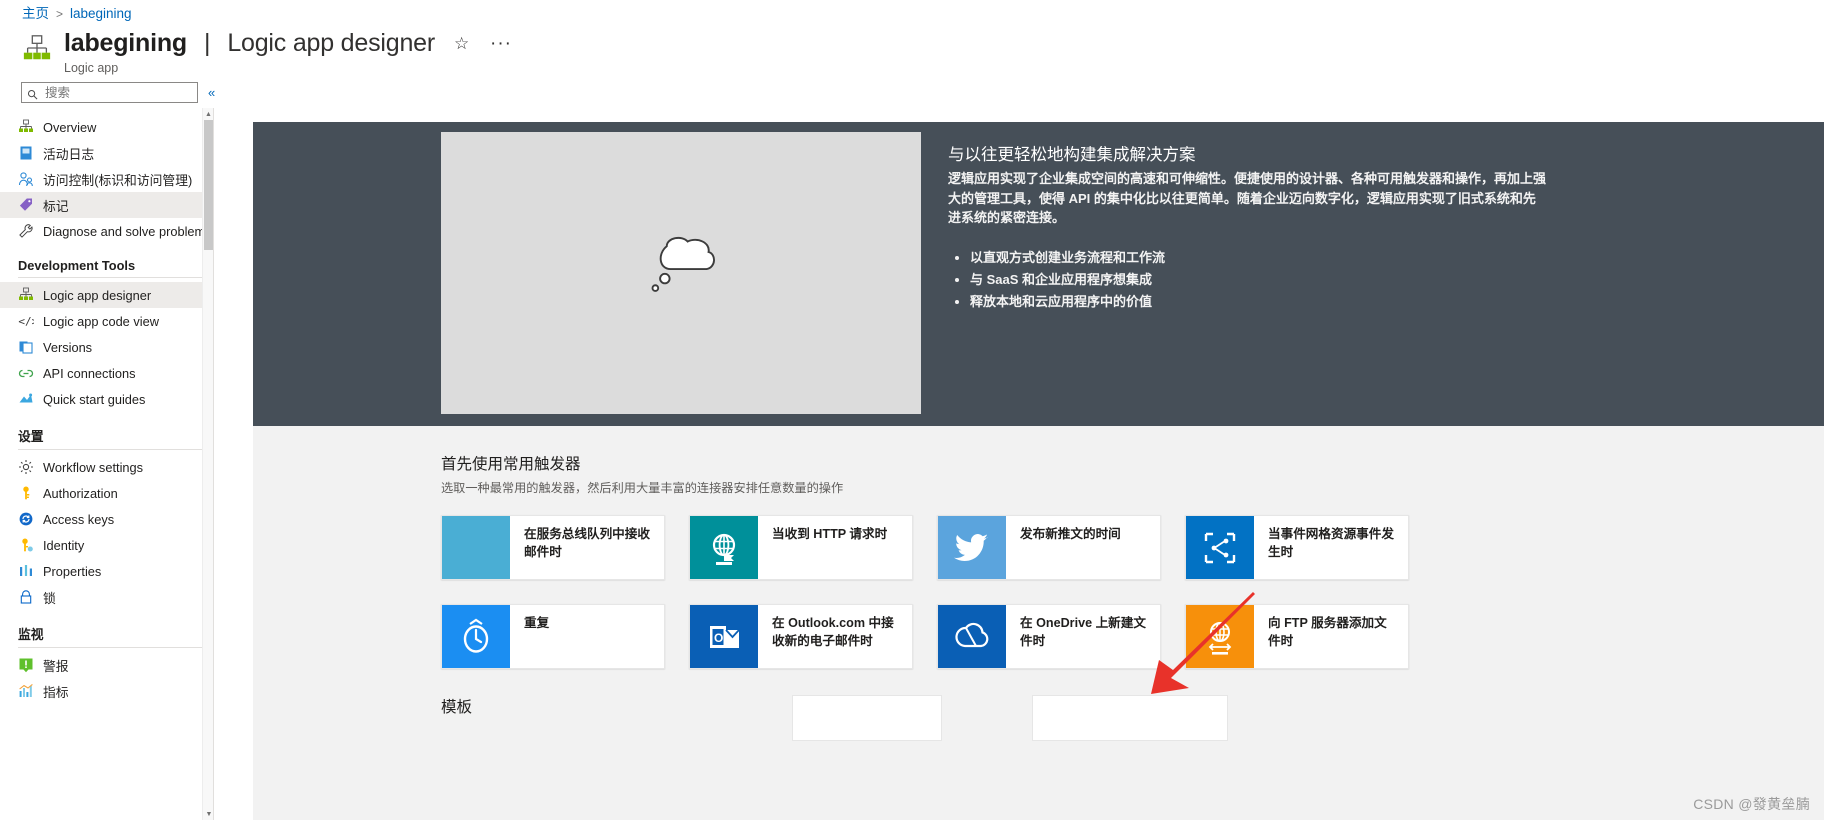 The image size is (1824, 820). What do you see at coordinates (553, 636) in the screenshot?
I see `trigger-tile: 重复` at bounding box center [553, 636].